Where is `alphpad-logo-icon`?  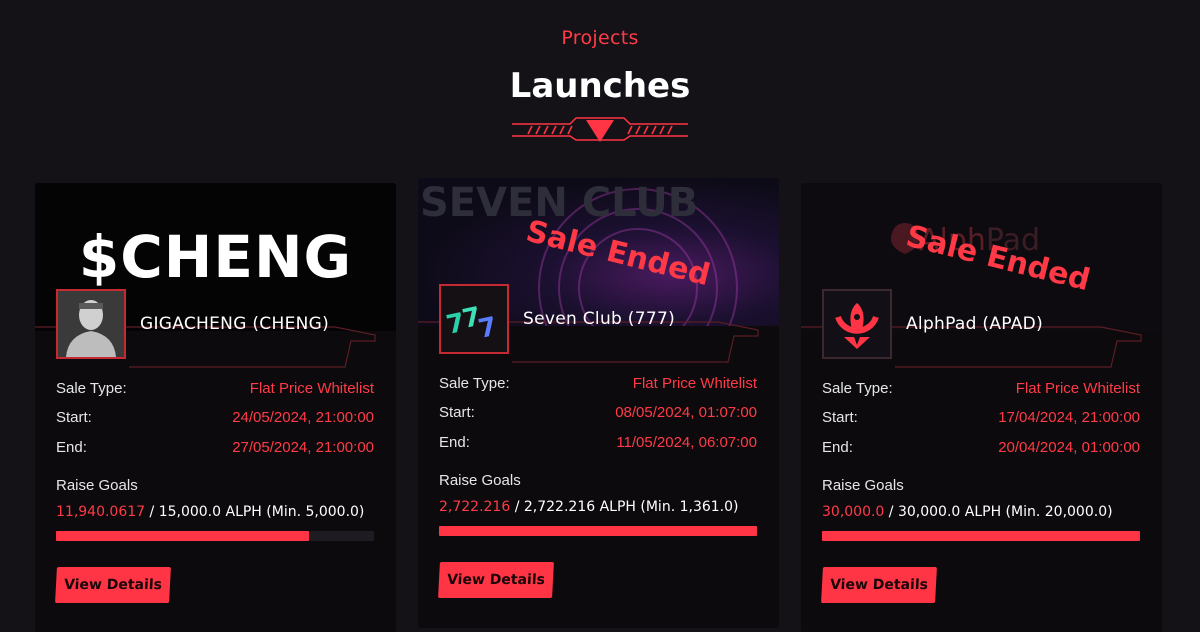
alphpad-logo-icon is located at coordinates (857, 324).